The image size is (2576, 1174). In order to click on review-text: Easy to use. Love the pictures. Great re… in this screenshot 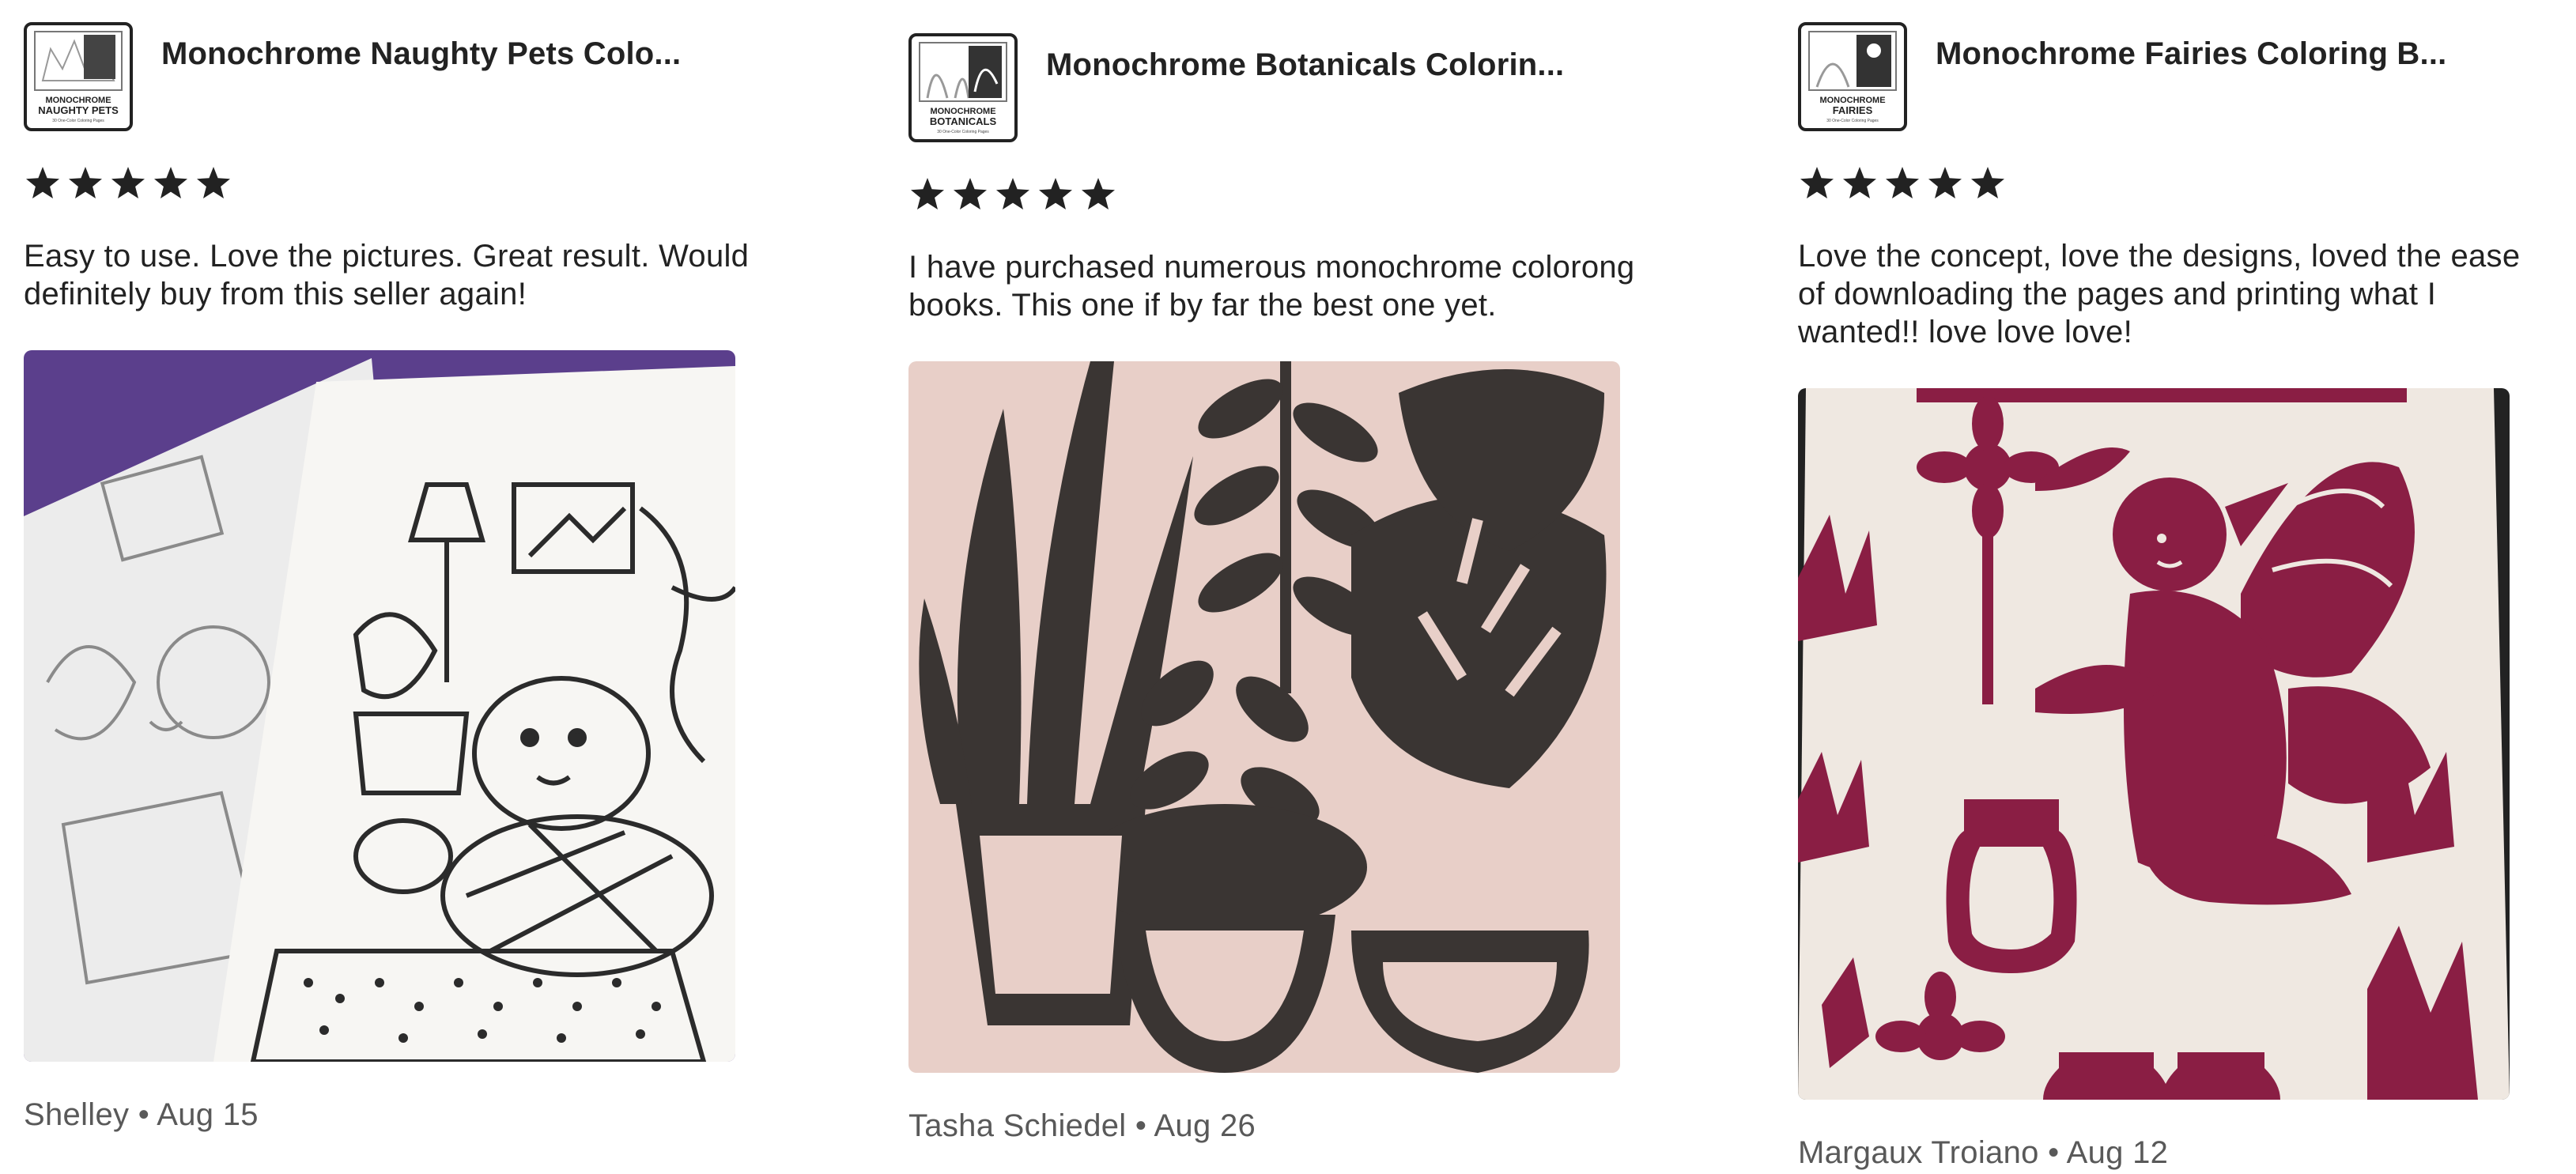, I will do `click(387, 275)`.